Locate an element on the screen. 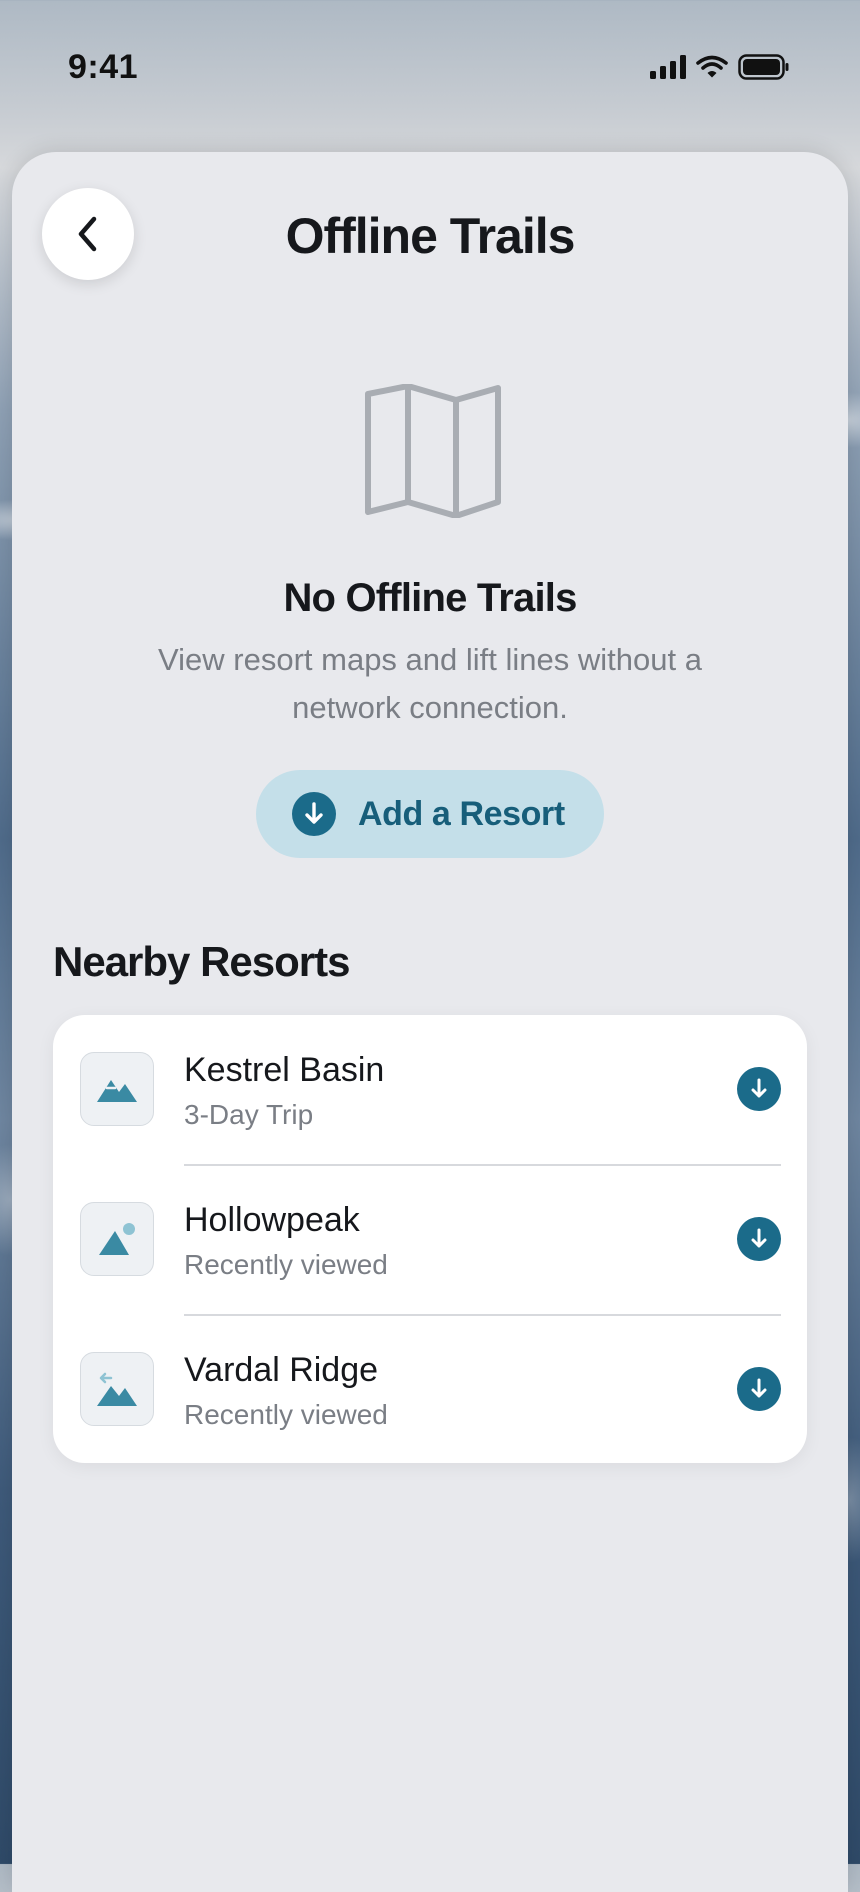 The image size is (860, 1892). empty-state-title: No Offline Trails is located at coordinates (430, 598).